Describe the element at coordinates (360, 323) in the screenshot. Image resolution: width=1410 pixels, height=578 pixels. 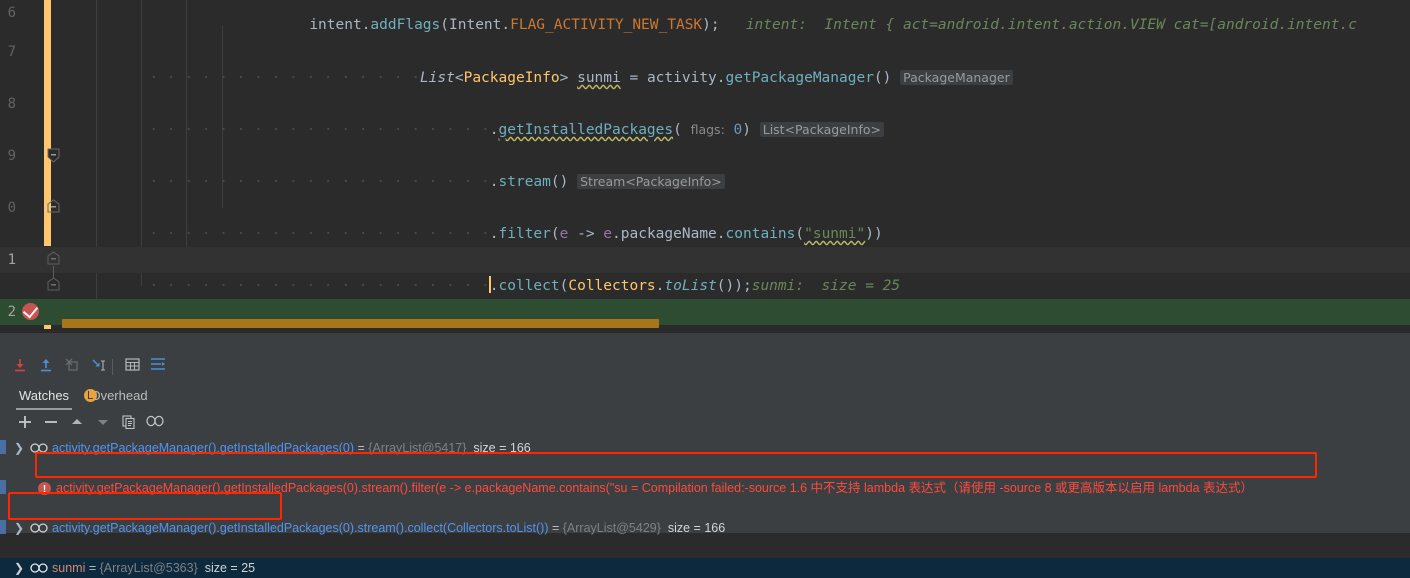
I see `editor-horizontal-scrollbar` at that location.